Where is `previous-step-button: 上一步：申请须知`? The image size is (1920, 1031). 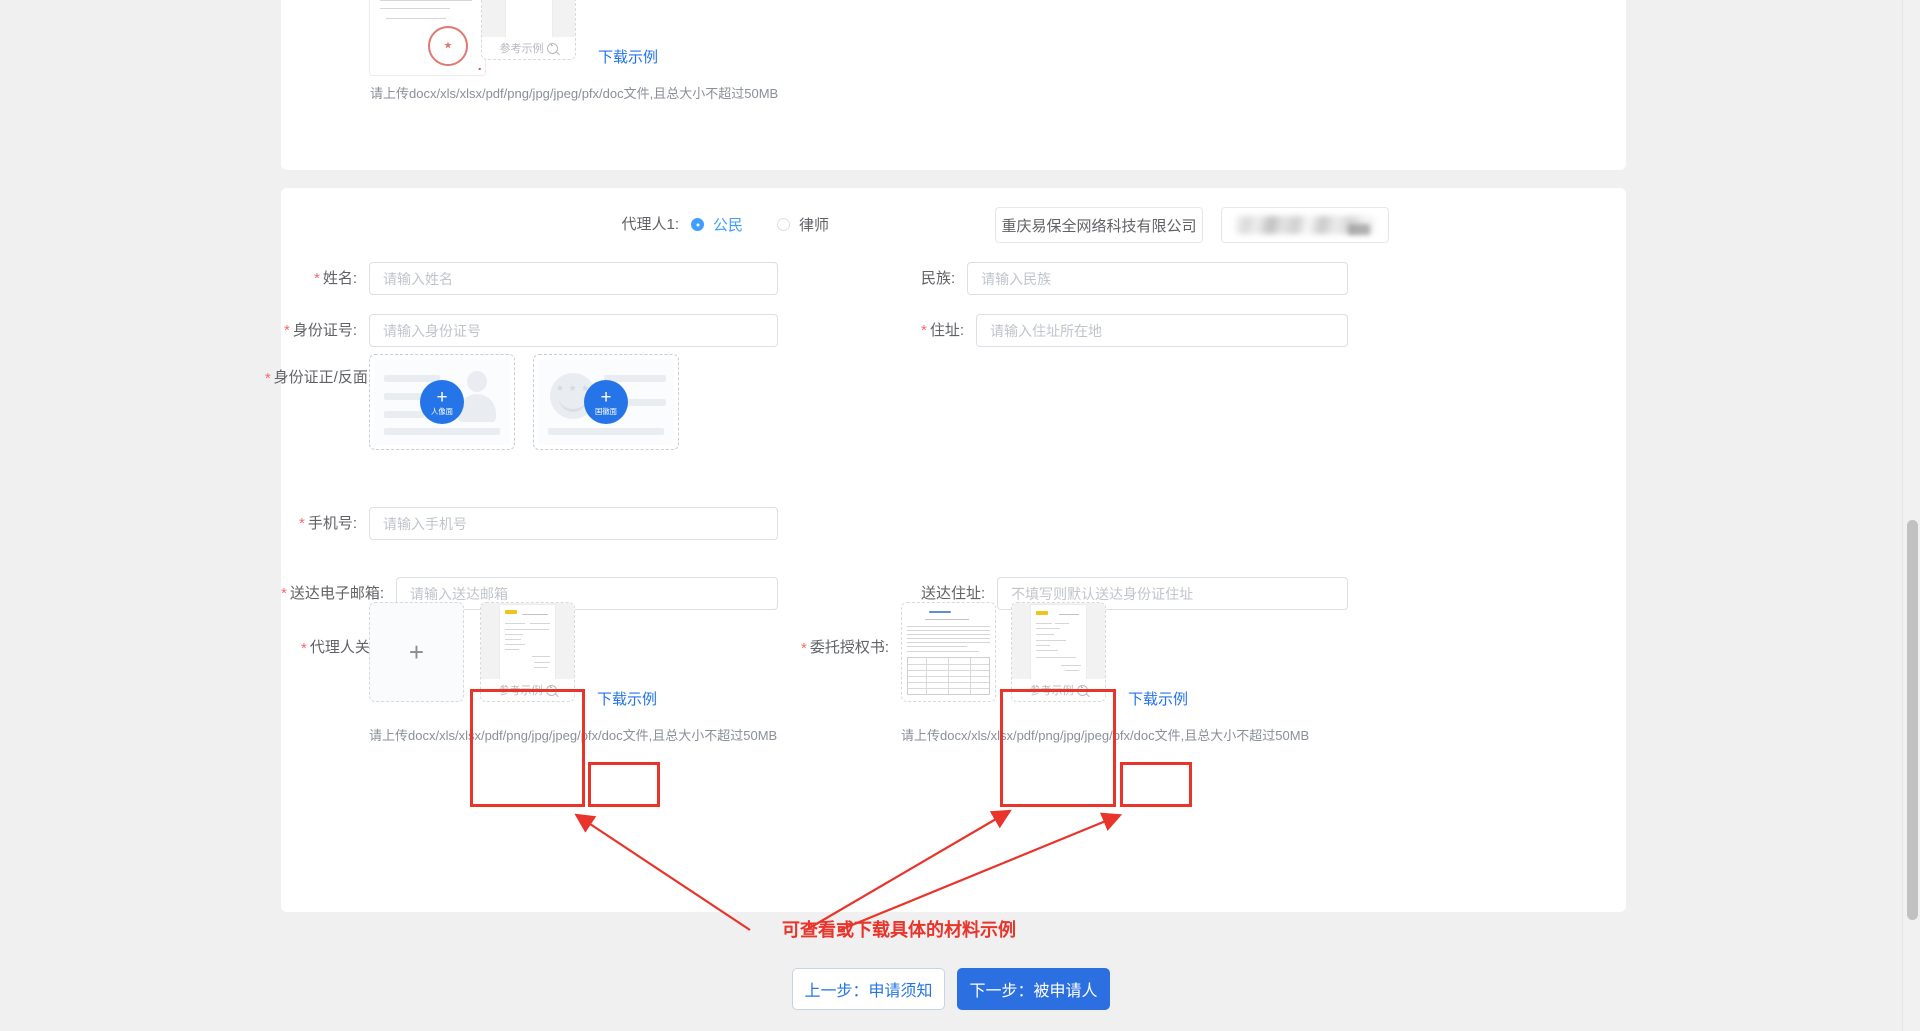
previous-step-button: 上一步：申请须知 is located at coordinates (868, 989).